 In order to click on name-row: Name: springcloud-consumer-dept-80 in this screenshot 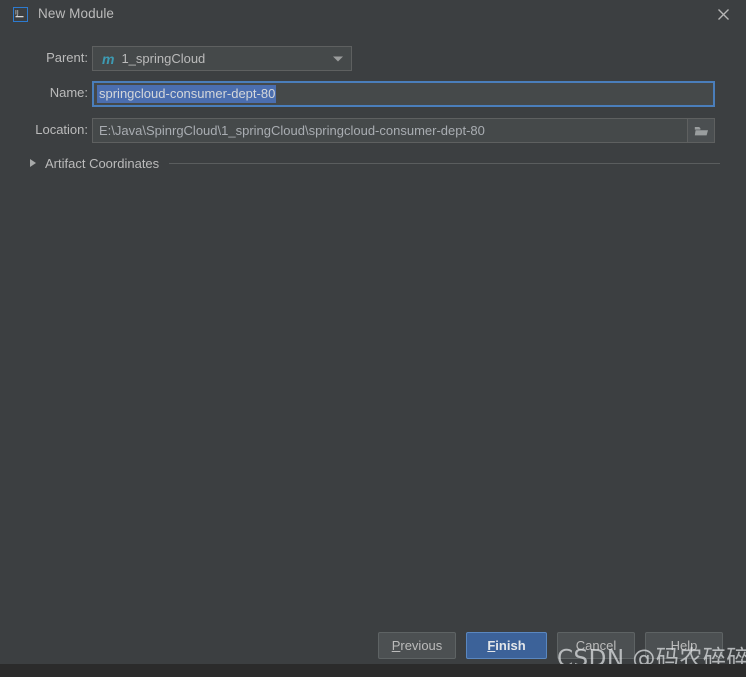, I will do `click(373, 94)`.